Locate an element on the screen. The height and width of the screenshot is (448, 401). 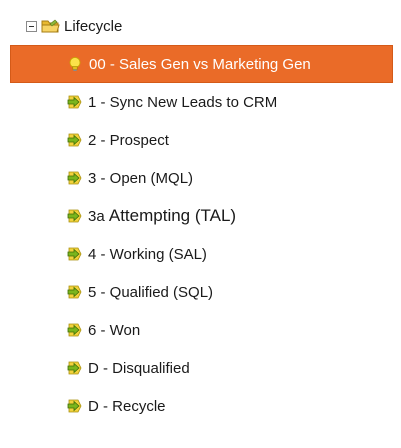
tree-item-d-recycle: D - Recycle is located at coordinates (201, 406).